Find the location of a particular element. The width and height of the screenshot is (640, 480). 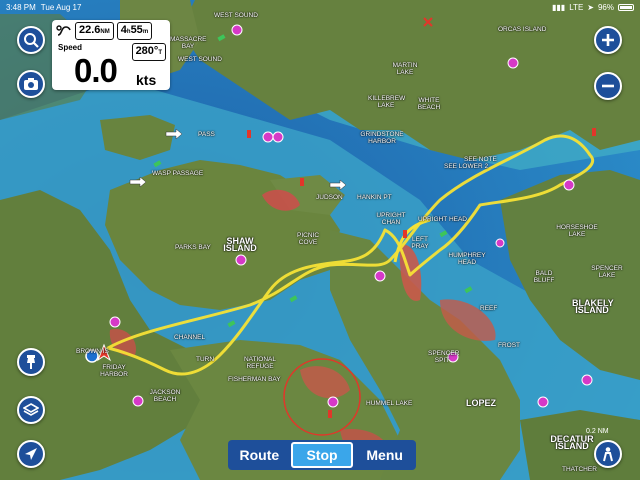

label-decatur-island: DECATUR ISLAND is located at coordinates (572, 442).